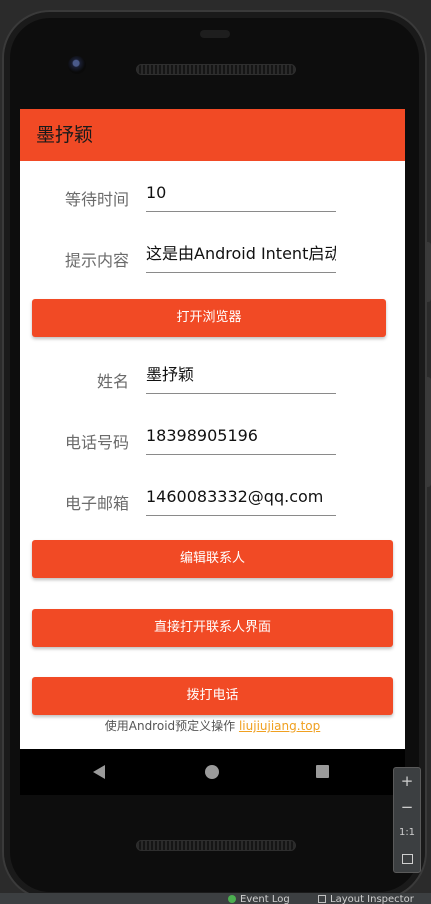 Image resolution: width=431 pixels, height=904 pixels. I want to click on layout-inspector-label: Layout Inspector, so click(372, 899).